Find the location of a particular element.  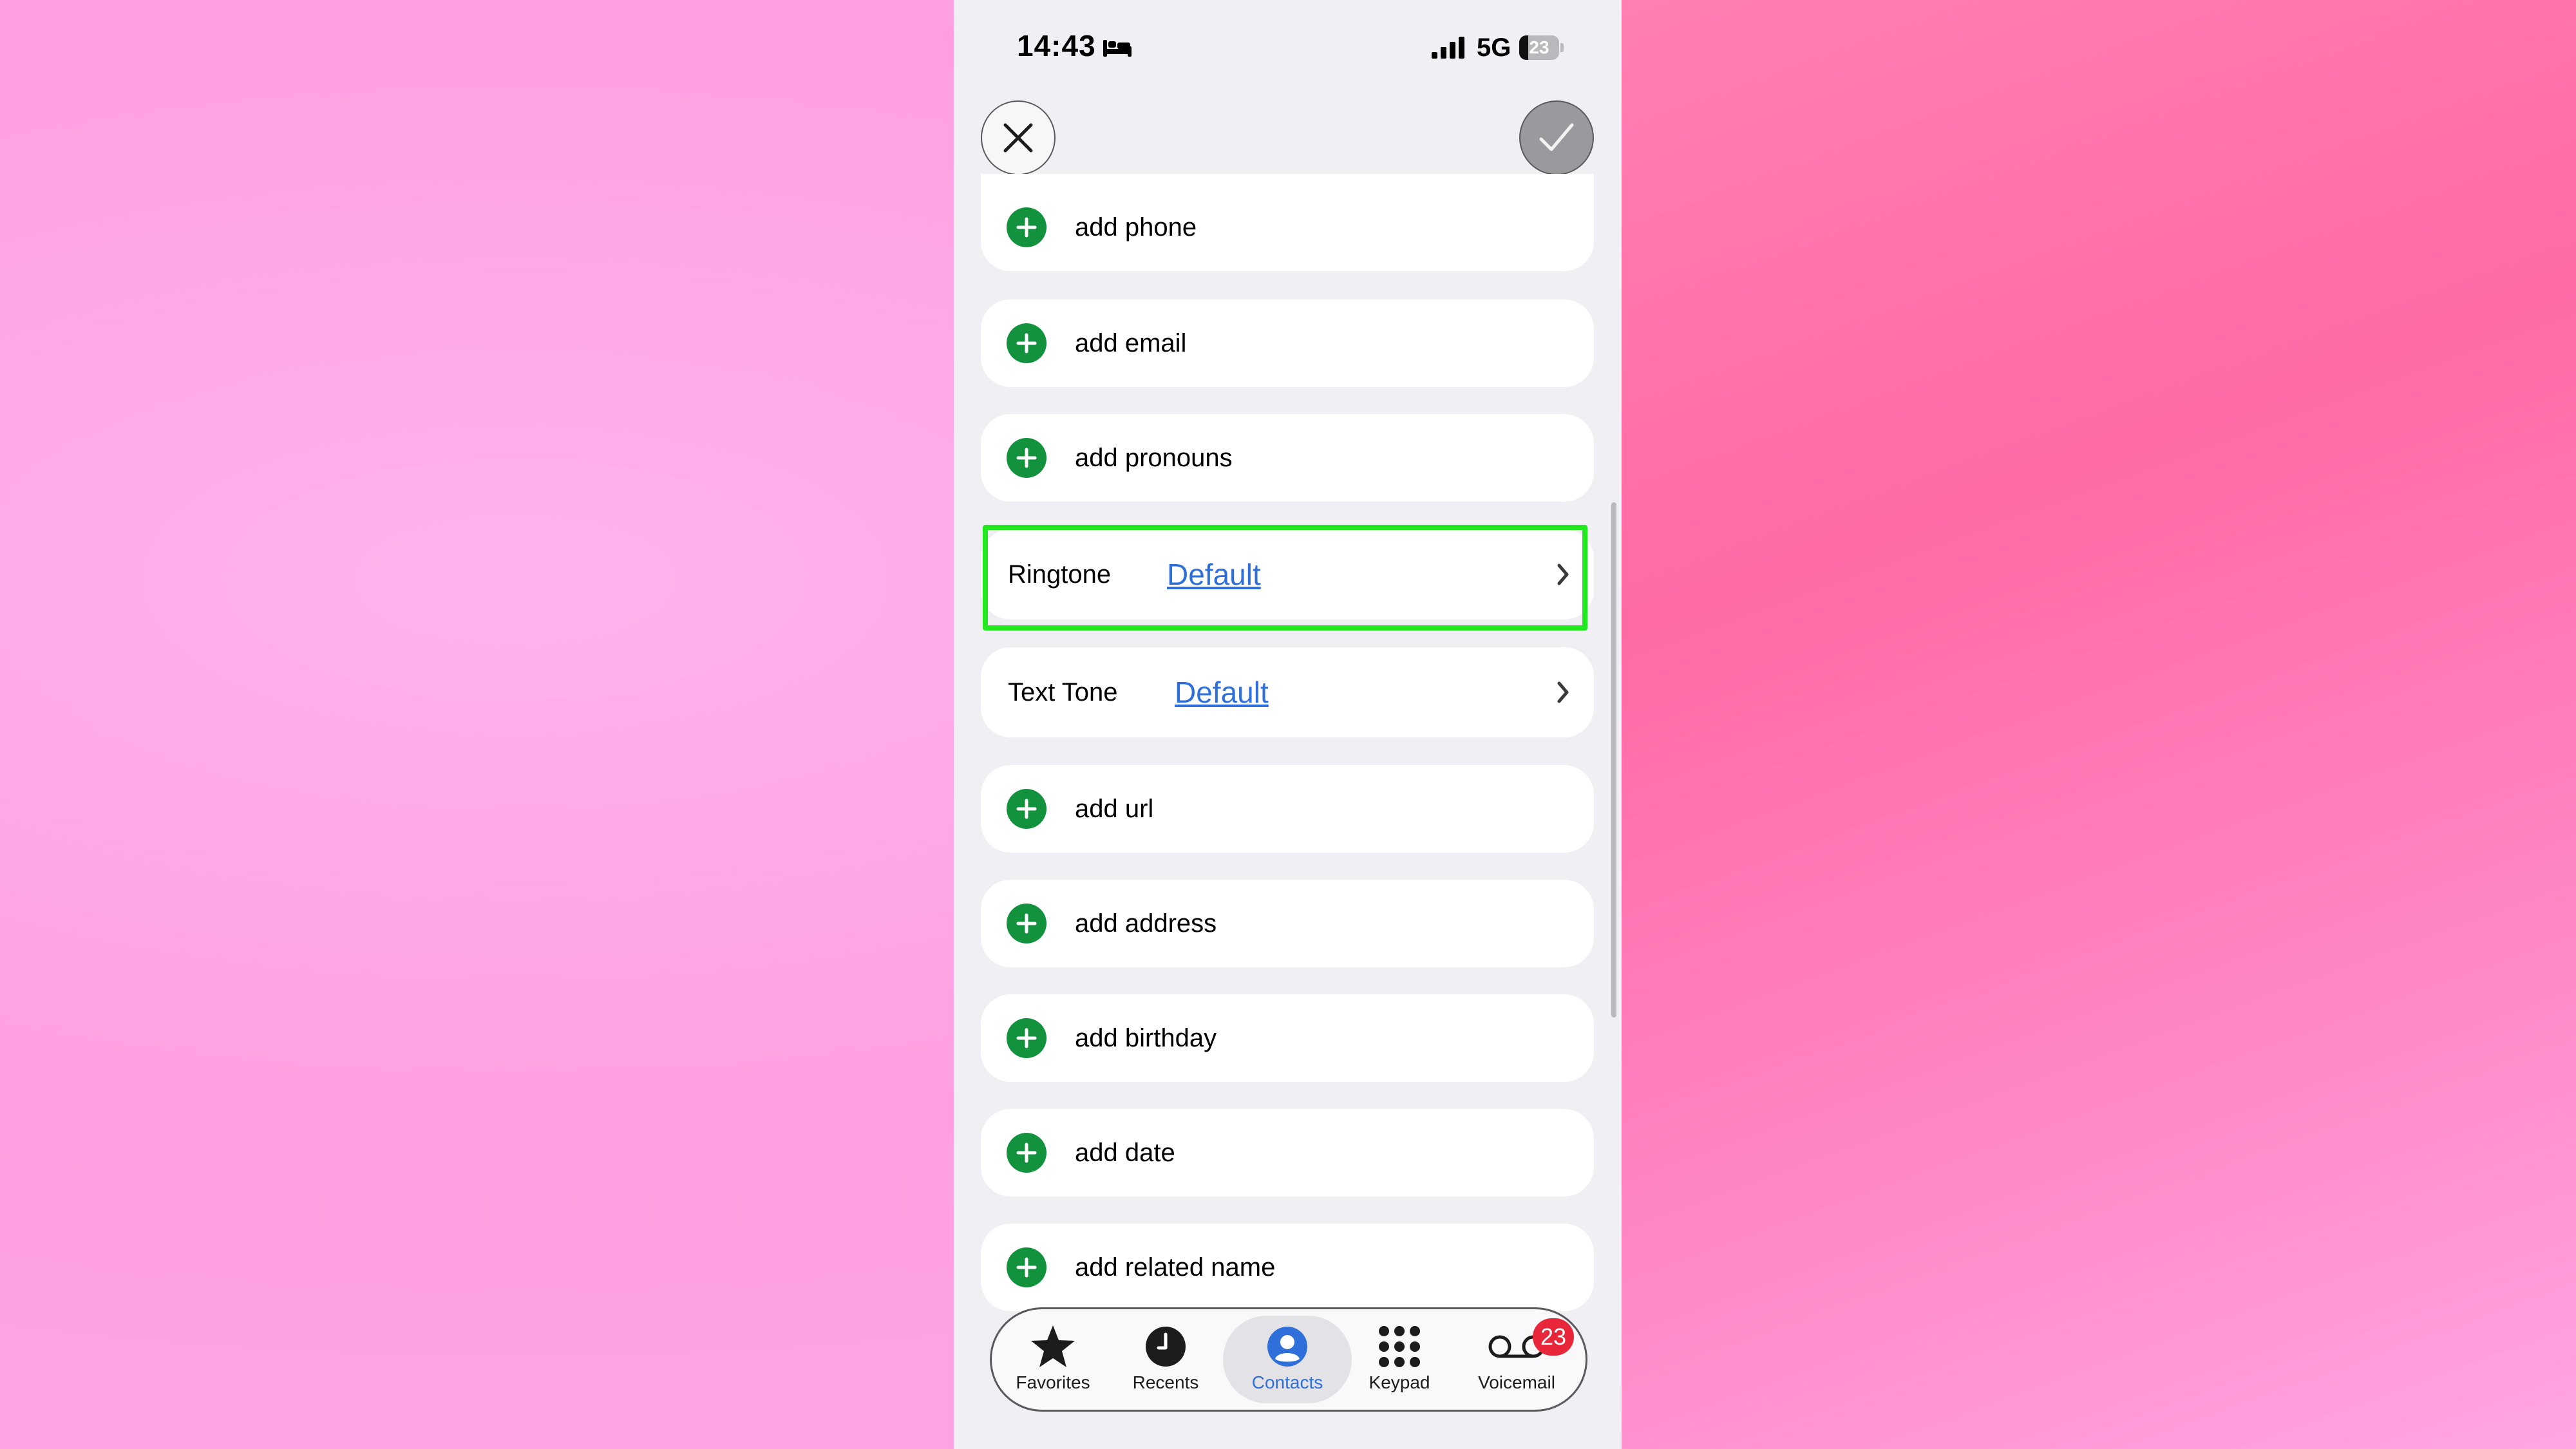

row-label: add email is located at coordinates (1131, 342).